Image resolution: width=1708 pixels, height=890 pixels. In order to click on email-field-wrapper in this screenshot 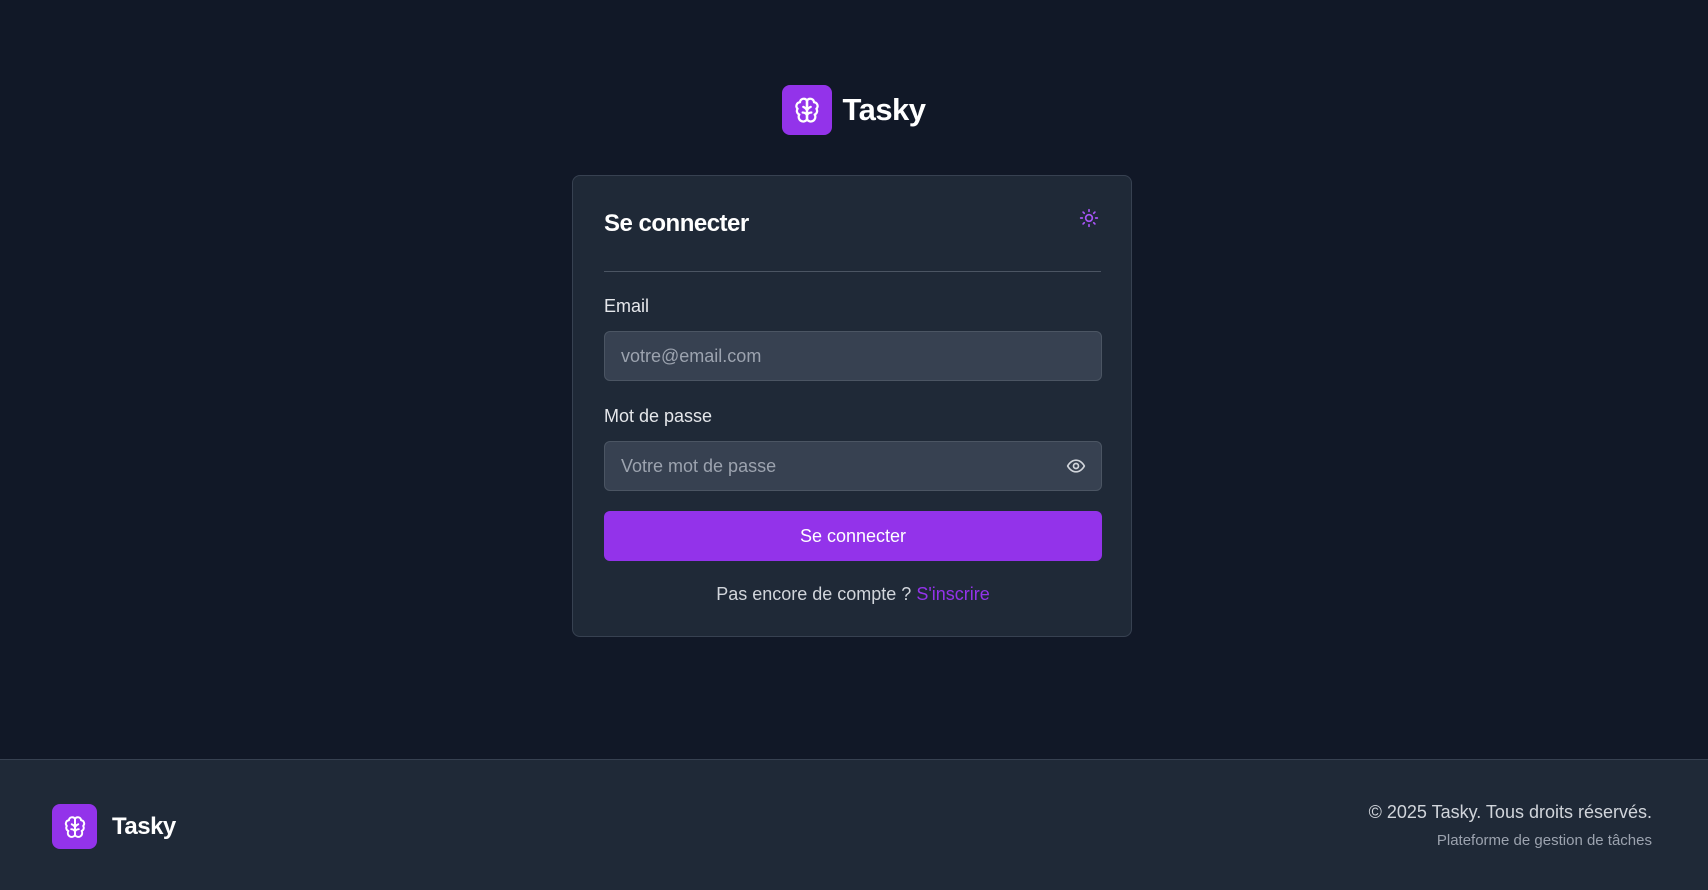, I will do `click(853, 356)`.